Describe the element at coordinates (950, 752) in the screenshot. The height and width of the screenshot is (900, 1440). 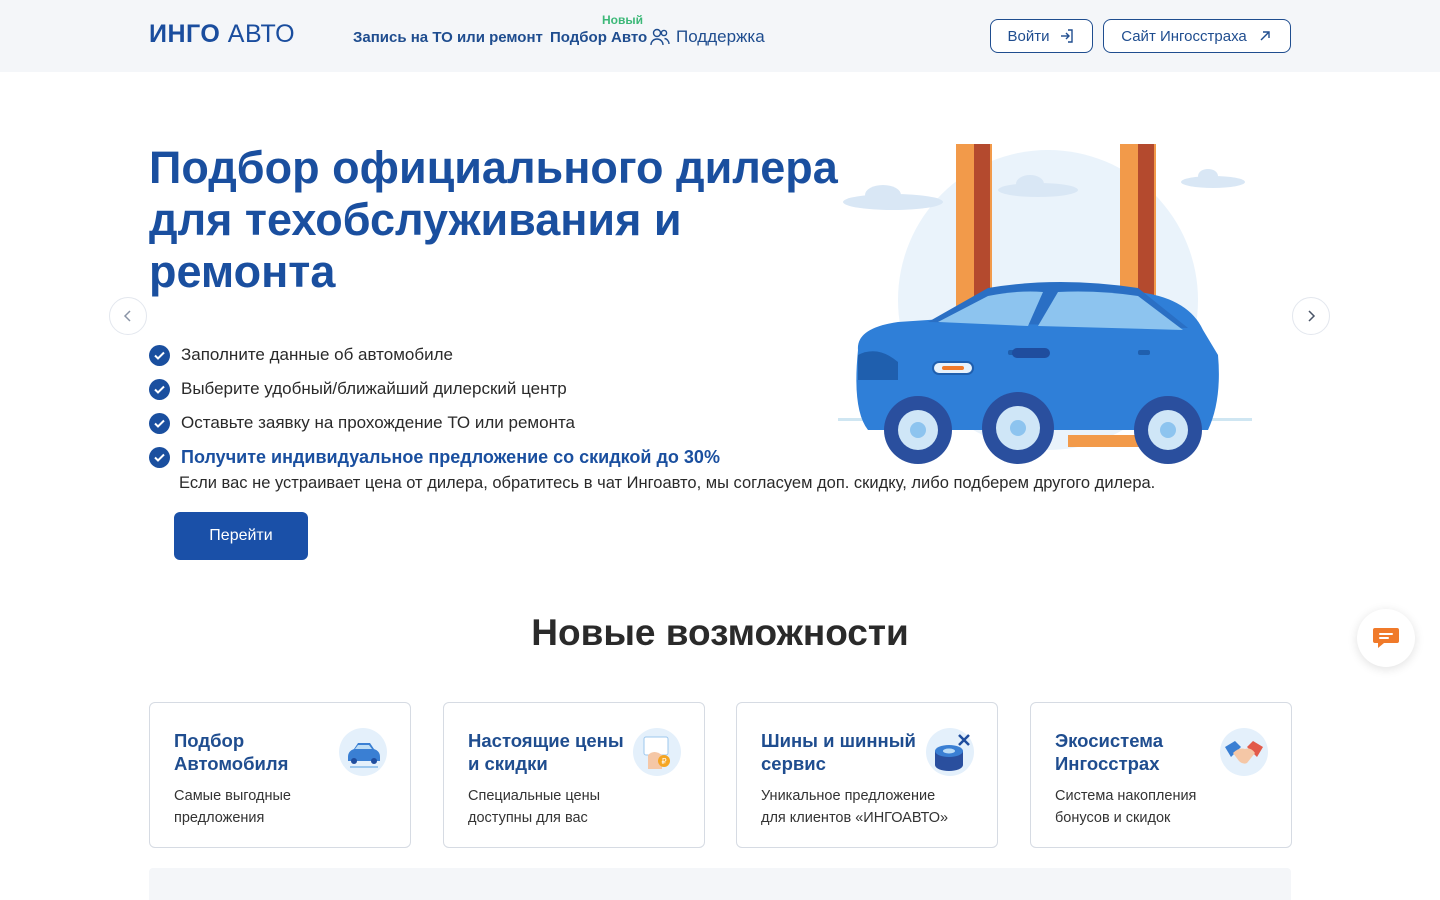
I see `tires-icon` at that location.